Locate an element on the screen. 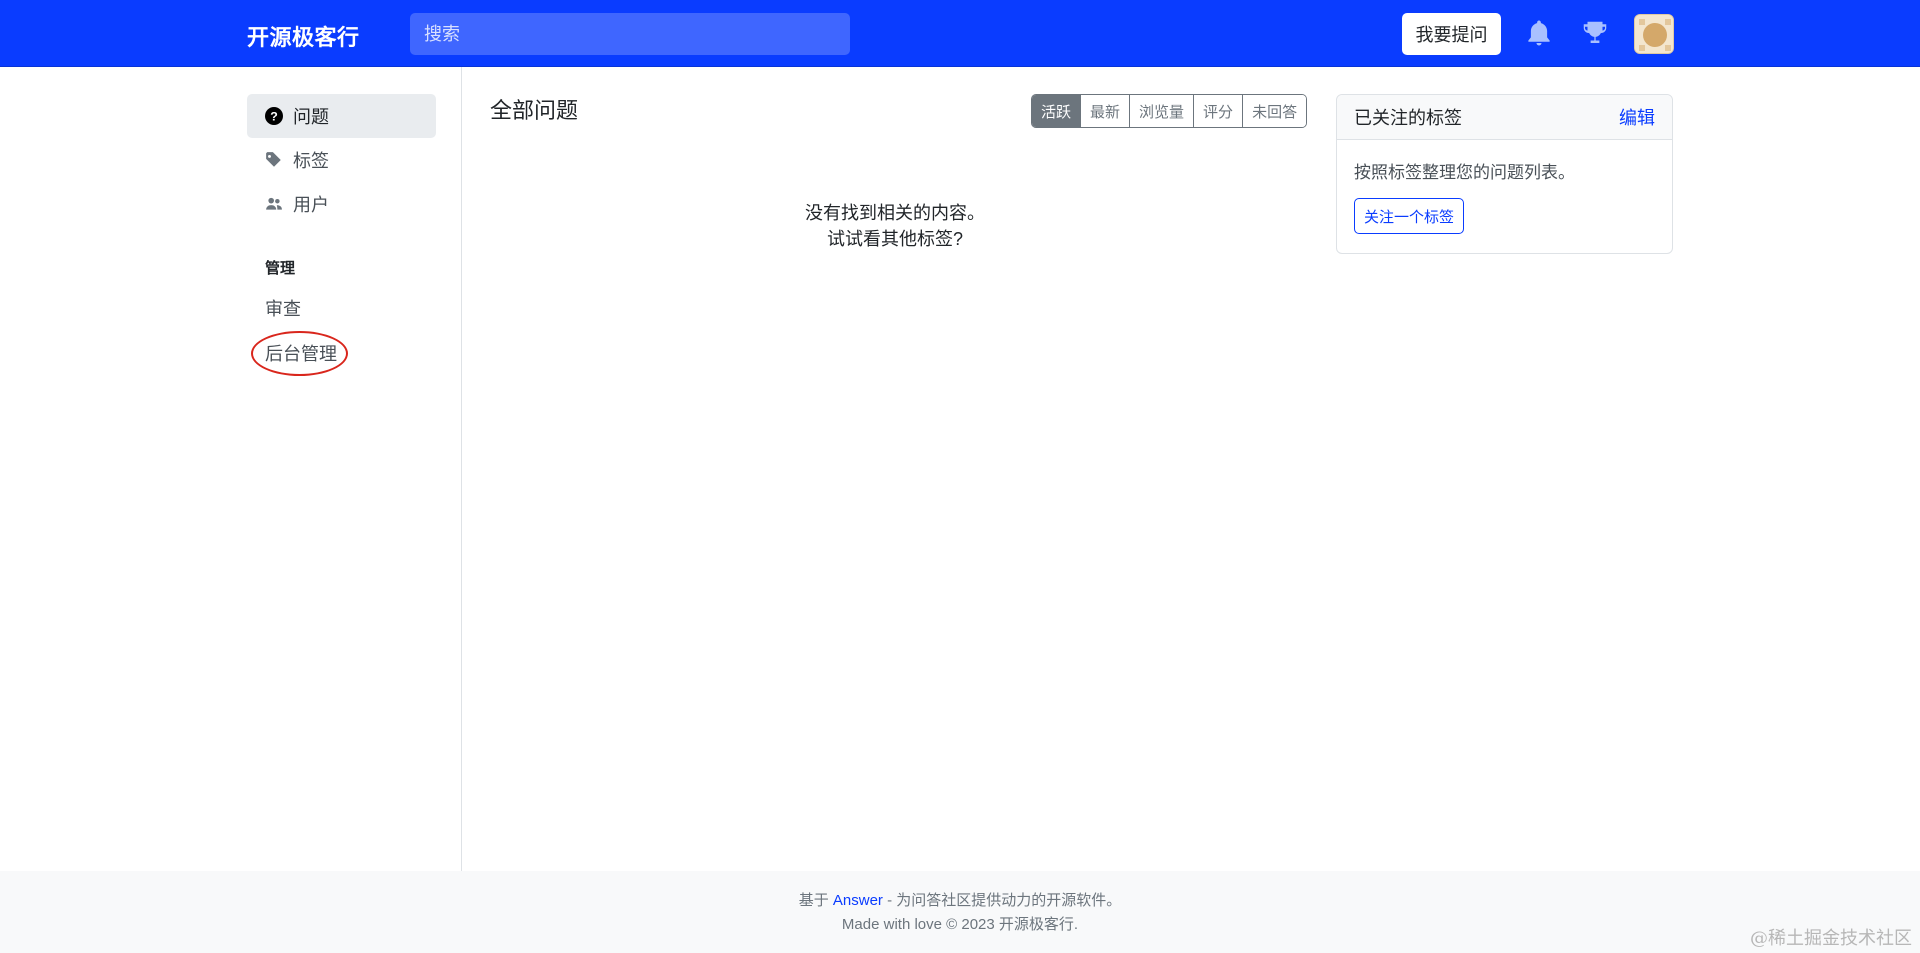  sort-tabs: 活跃 最新 浏览量 评分 未回答 is located at coordinates (1169, 111).